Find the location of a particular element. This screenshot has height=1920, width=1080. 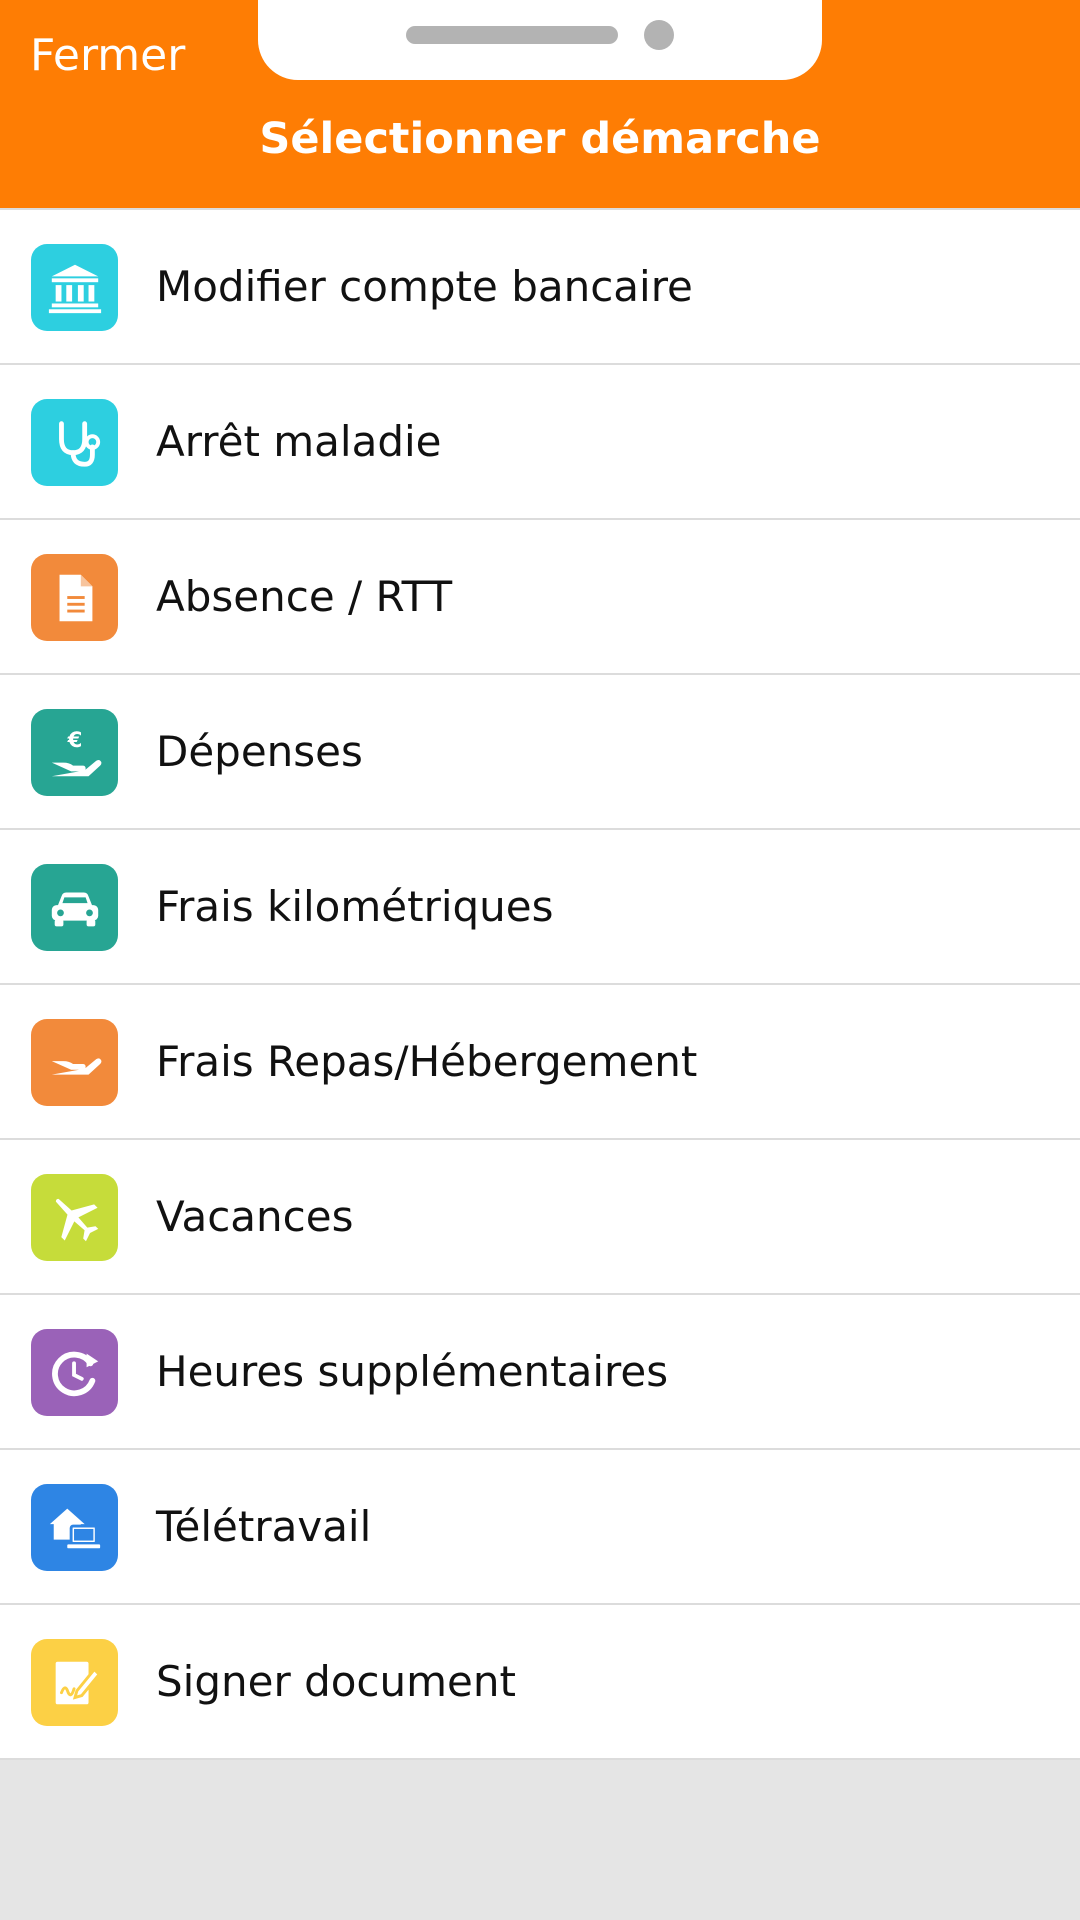

list-item-label: Frais kilométriques is located at coordinates (355, 906).